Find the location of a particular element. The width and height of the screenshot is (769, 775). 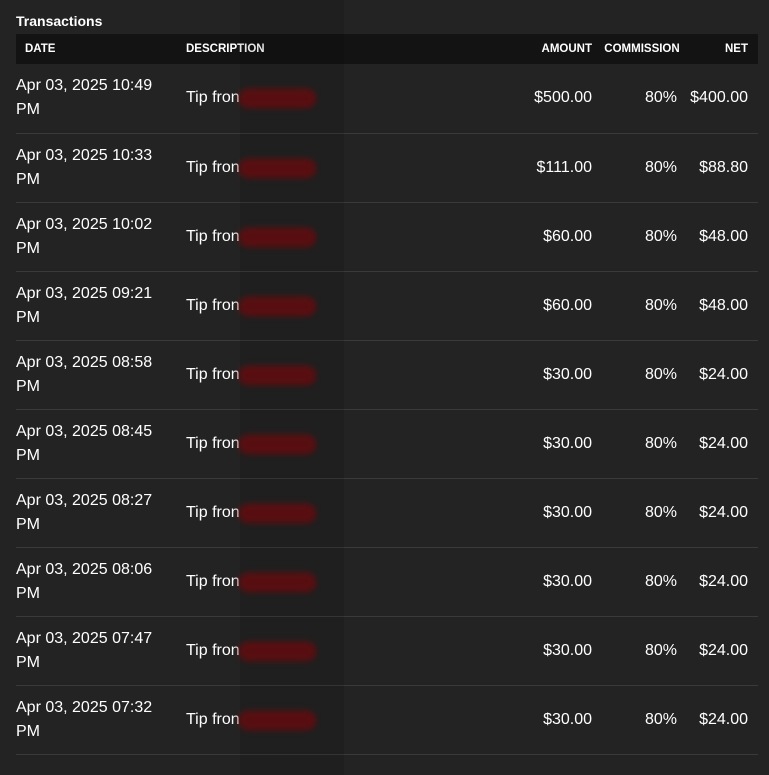

transaction-net: $88.80 is located at coordinates (723, 167).